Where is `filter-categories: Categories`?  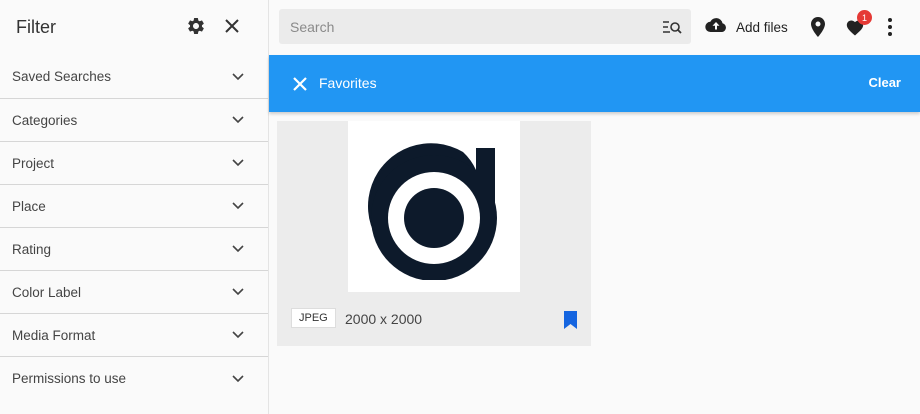
filter-categories: Categories is located at coordinates (134, 120).